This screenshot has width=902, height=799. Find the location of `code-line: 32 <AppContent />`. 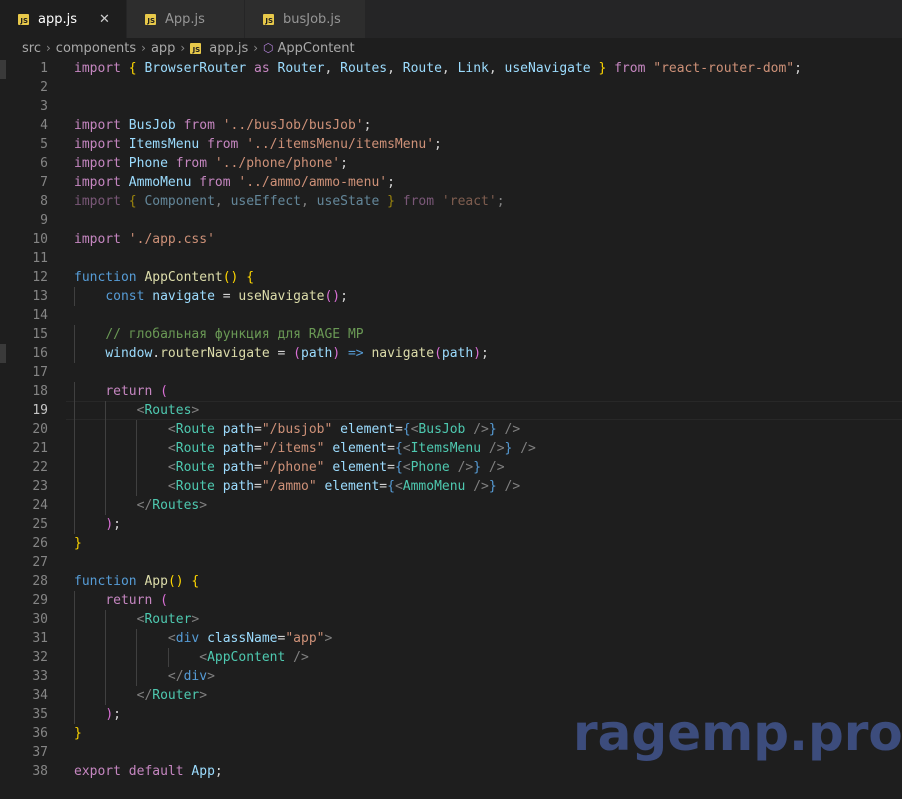

code-line: 32 <AppContent /> is located at coordinates (451, 657).